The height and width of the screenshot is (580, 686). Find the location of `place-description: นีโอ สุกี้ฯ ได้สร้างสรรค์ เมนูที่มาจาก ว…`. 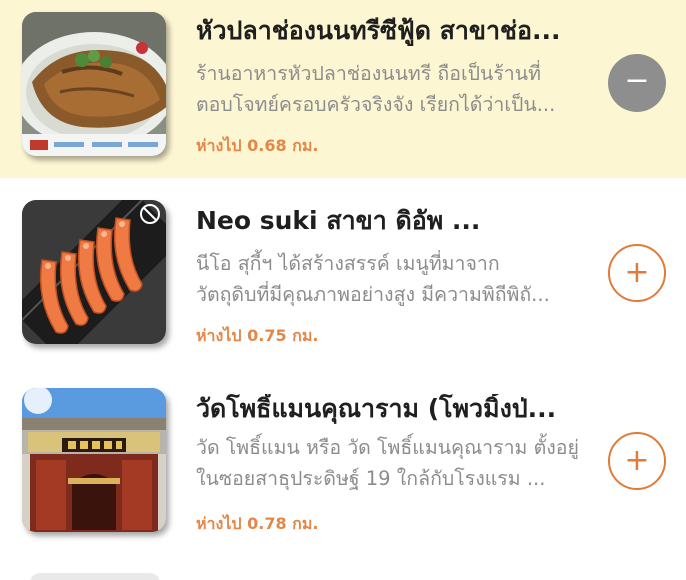

place-description: นีโอ สุกี้ฯ ได้สร้างสรรค์ เมนูที่มาจาก ว… is located at coordinates (392, 279).